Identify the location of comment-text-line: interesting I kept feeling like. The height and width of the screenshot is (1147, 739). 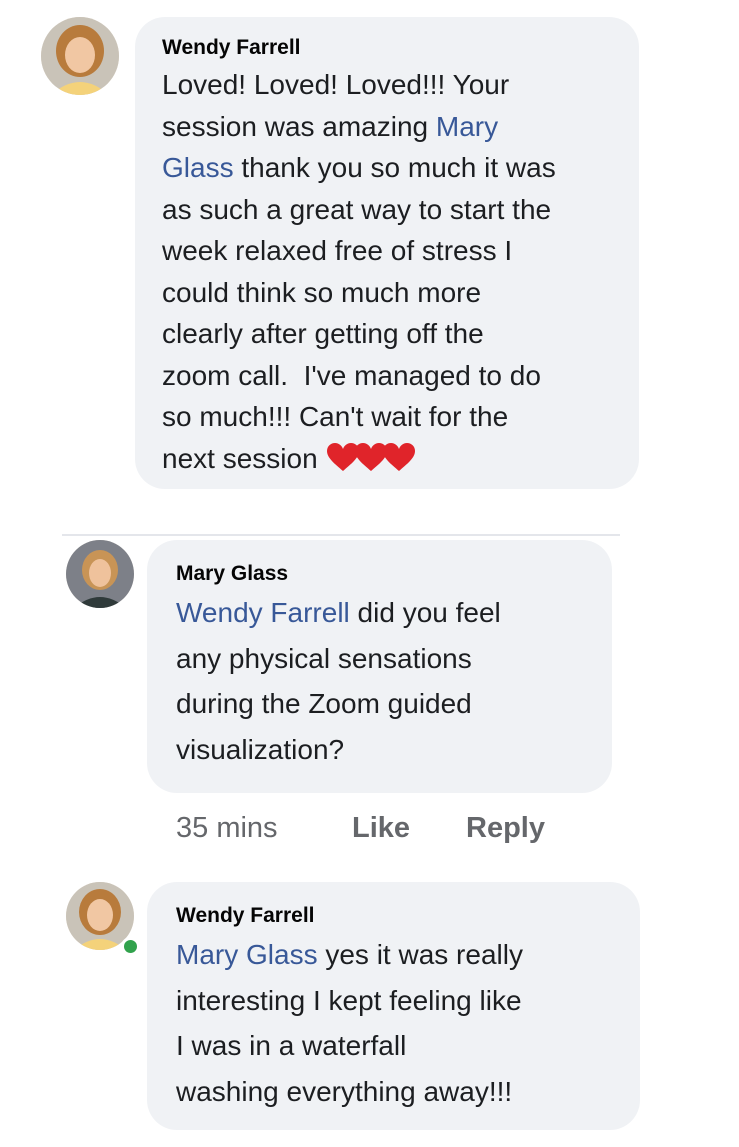
(398, 1001).